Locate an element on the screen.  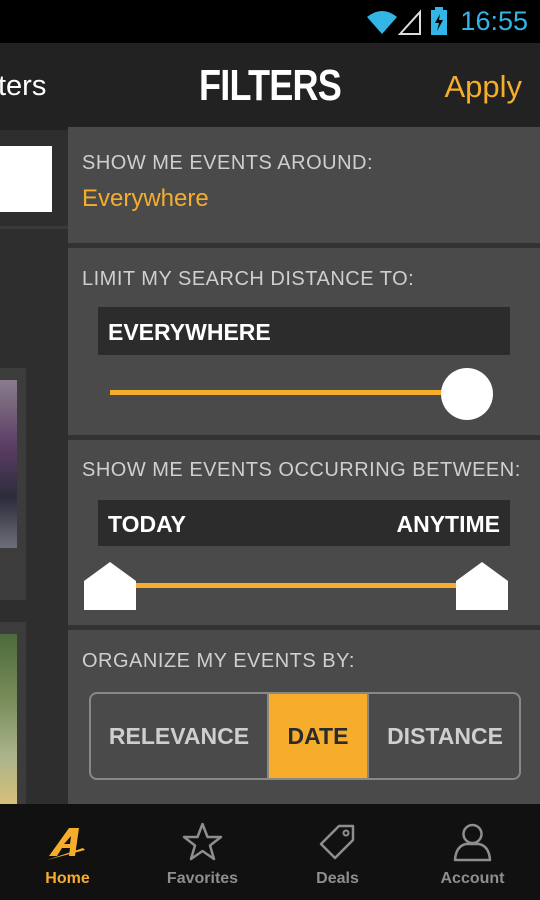
user-icon is located at coordinates (472, 842).